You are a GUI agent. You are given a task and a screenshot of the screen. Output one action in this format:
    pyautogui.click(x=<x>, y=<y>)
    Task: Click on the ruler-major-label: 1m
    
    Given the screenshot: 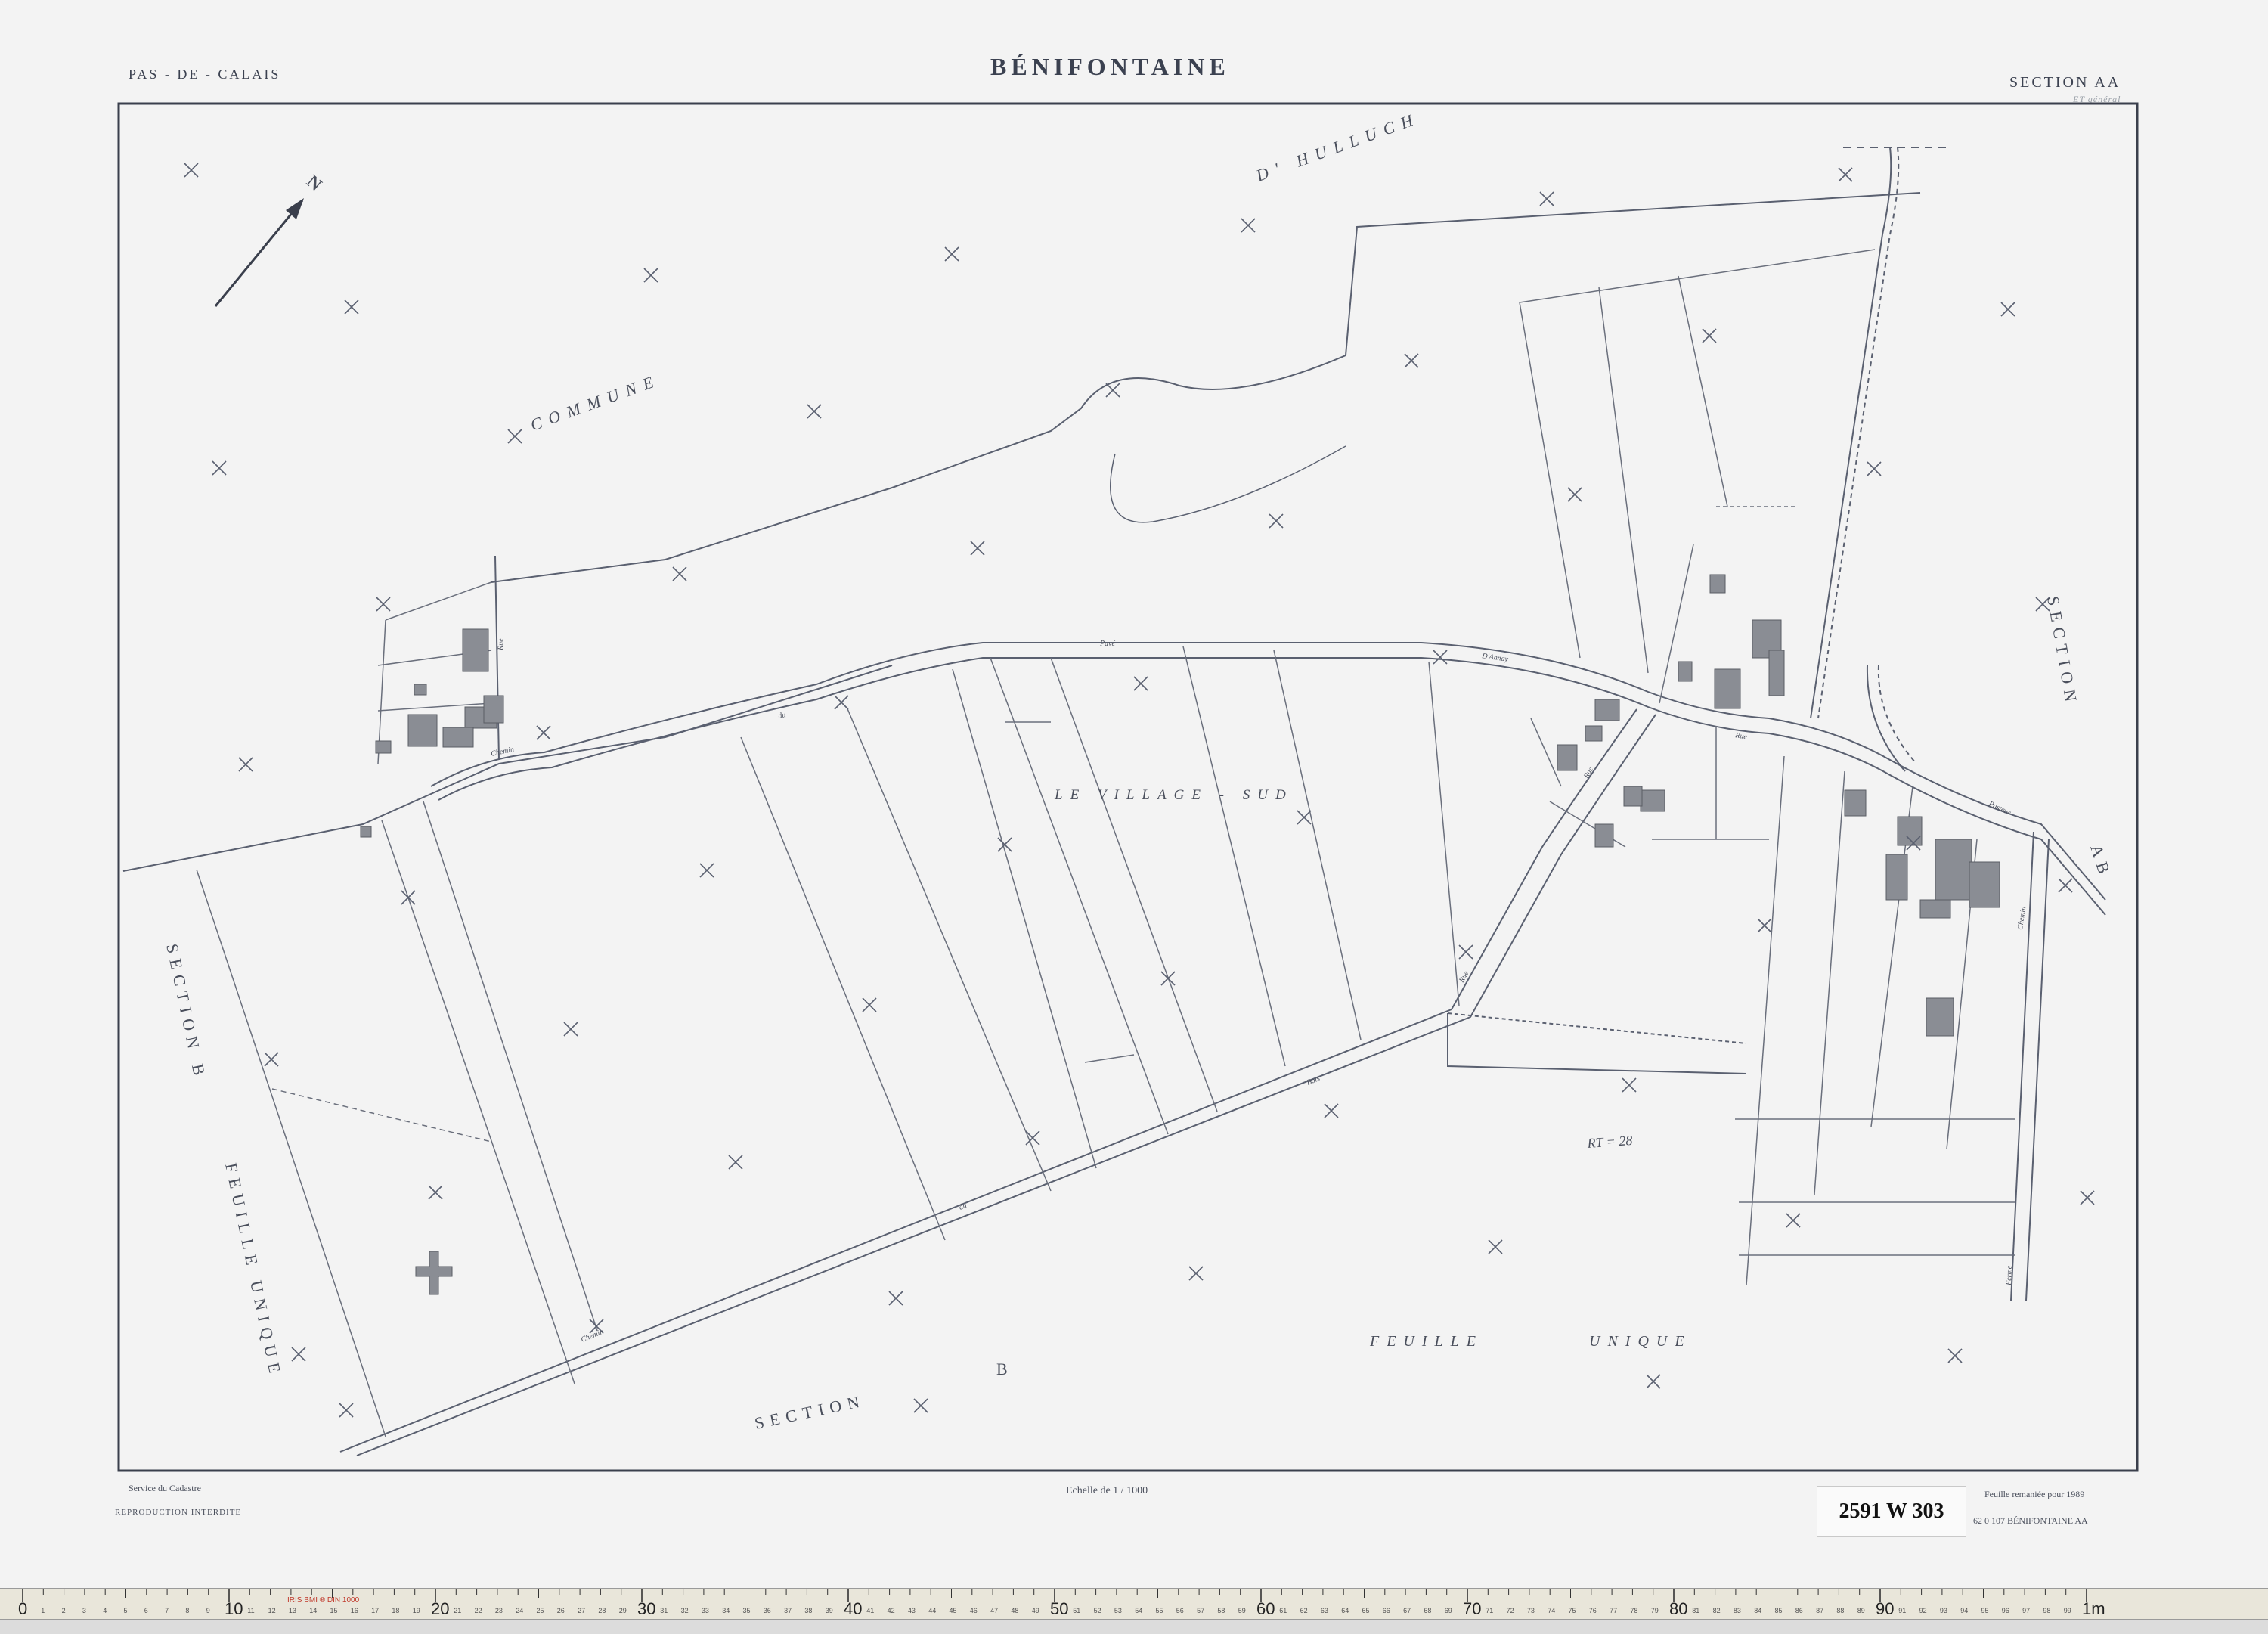 What is the action you would take?
    pyautogui.click(x=2093, y=1609)
    